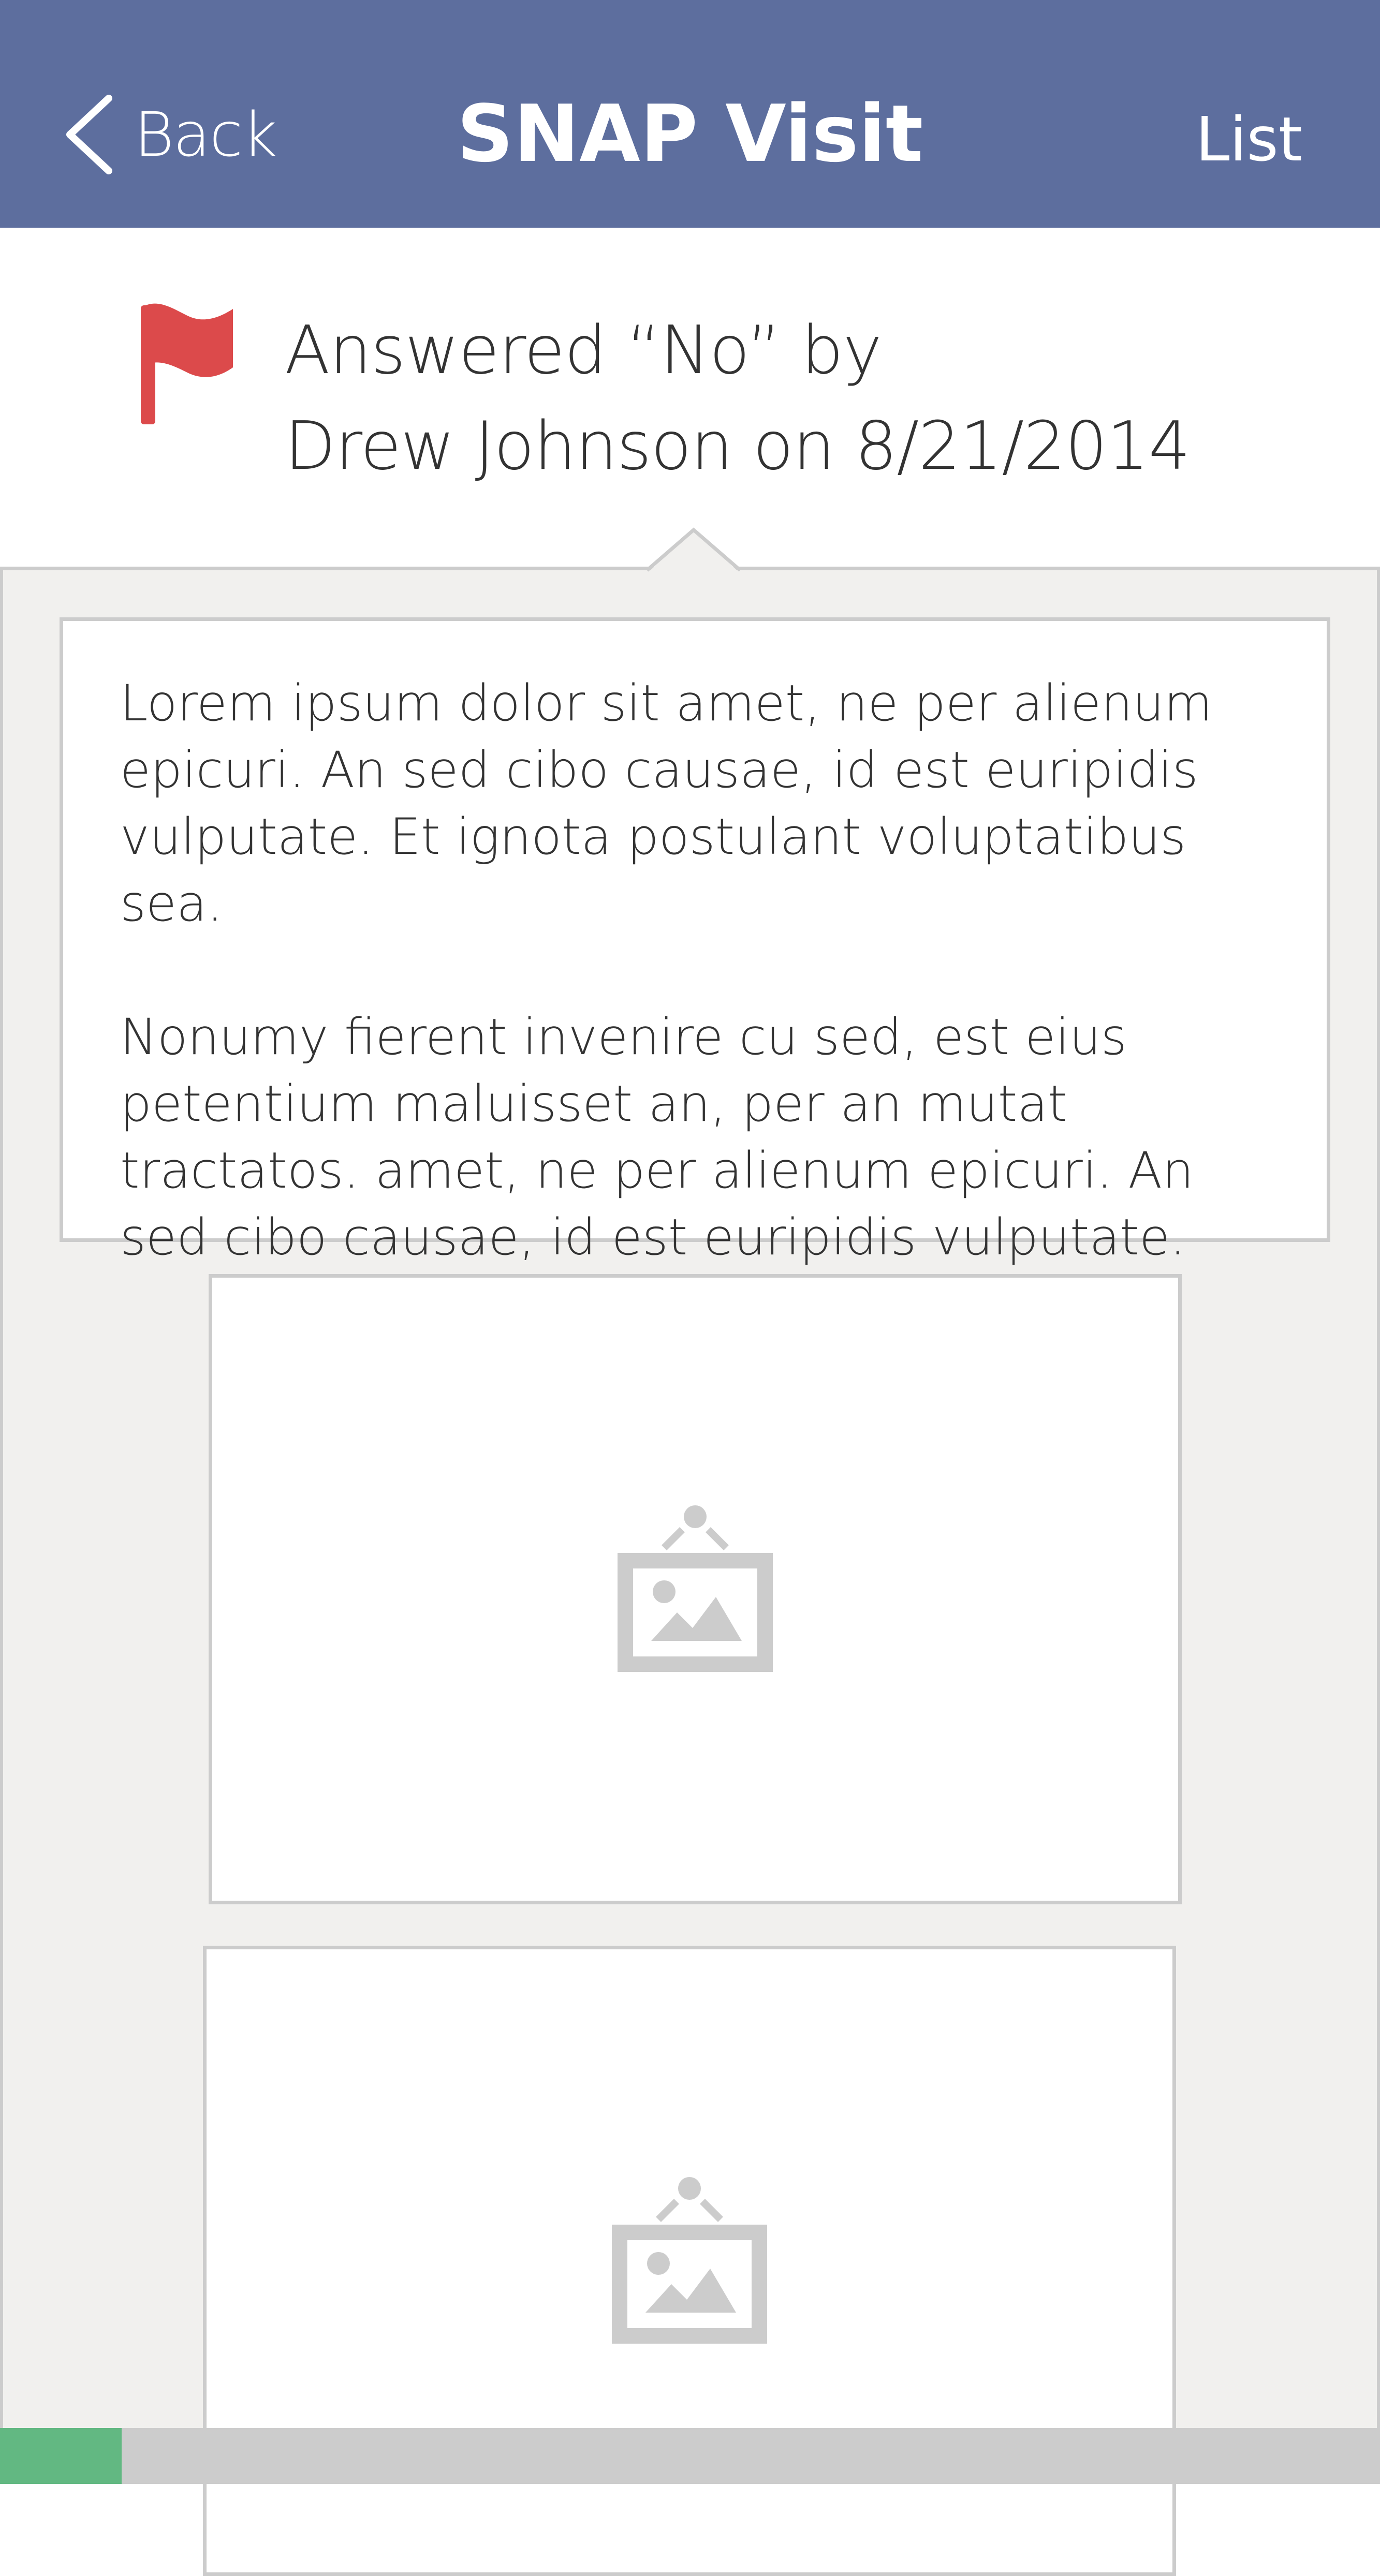  I want to click on answer-line-1: Answered “No” by, so click(583, 350).